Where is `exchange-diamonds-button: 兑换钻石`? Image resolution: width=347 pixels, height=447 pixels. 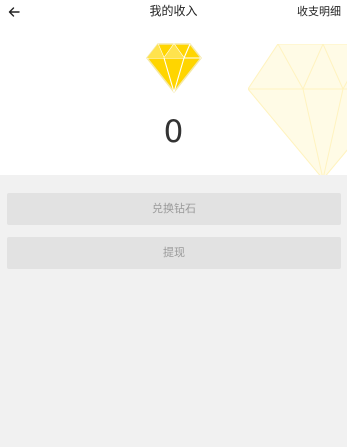 exchange-diamonds-button: 兑换钻石 is located at coordinates (174, 209).